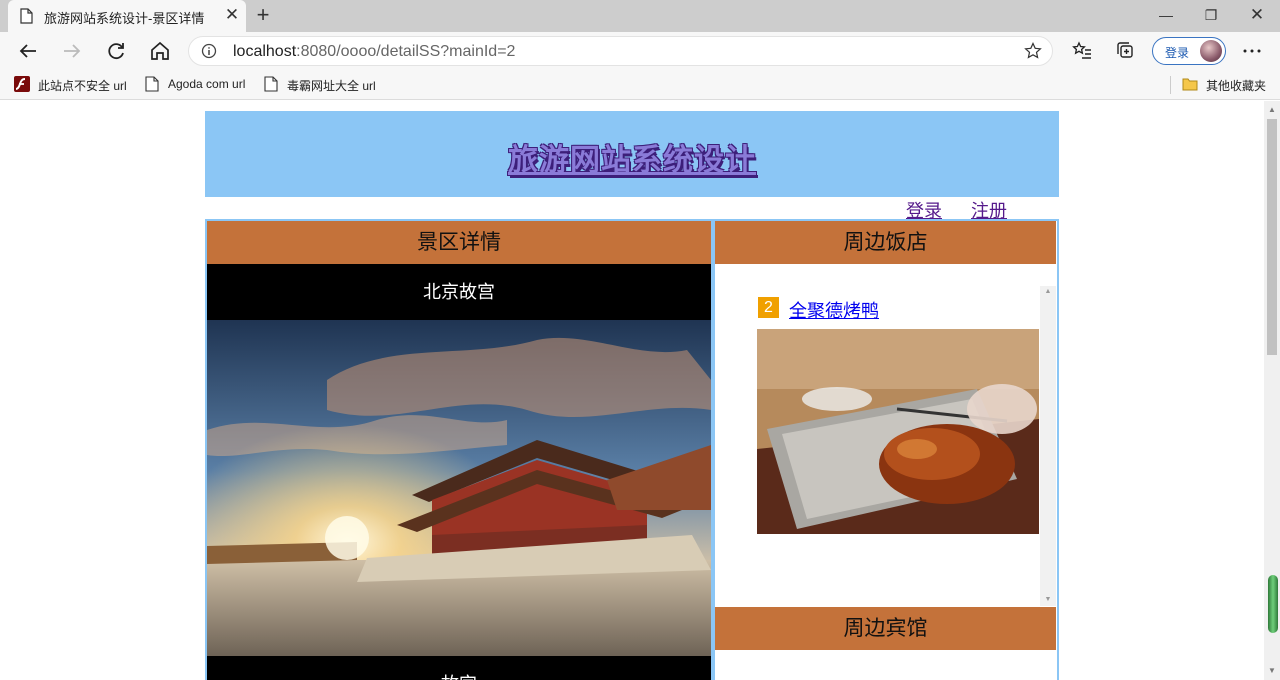 This screenshot has width=1280, height=680. I want to click on info-icon, so click(209, 51).